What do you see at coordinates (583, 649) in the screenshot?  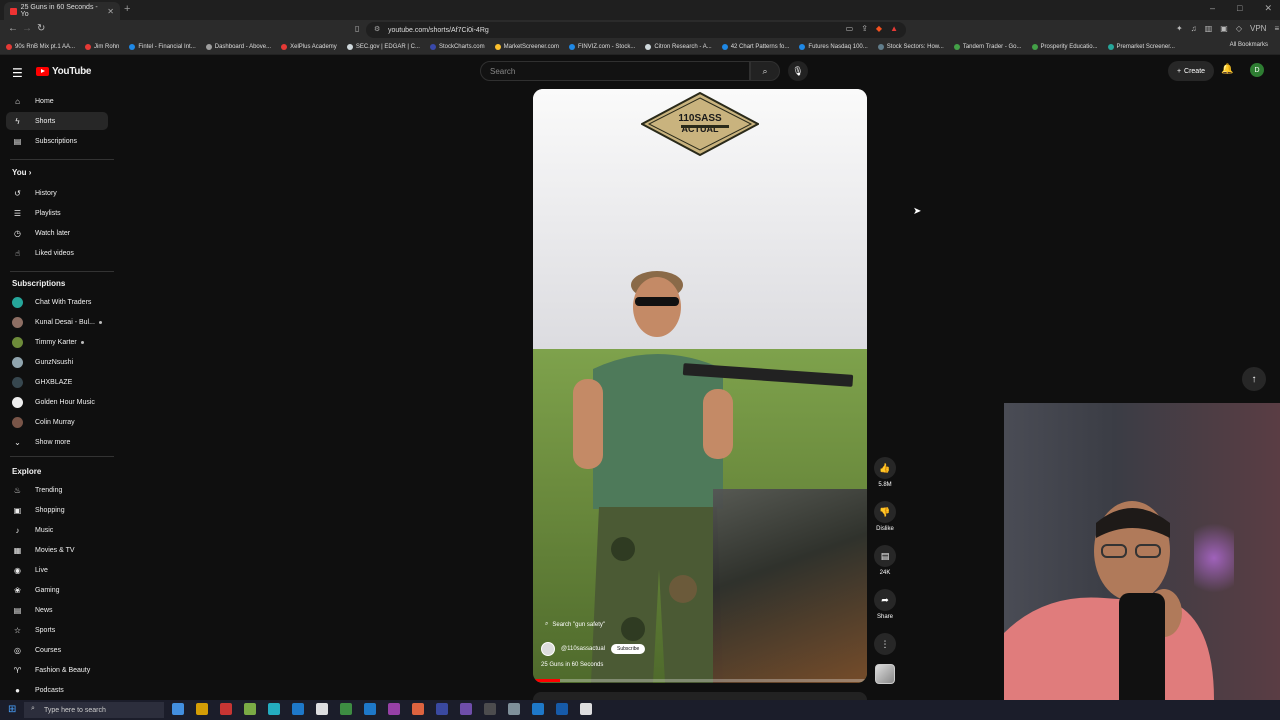 I see `channel-handle: @110sassactual` at bounding box center [583, 649].